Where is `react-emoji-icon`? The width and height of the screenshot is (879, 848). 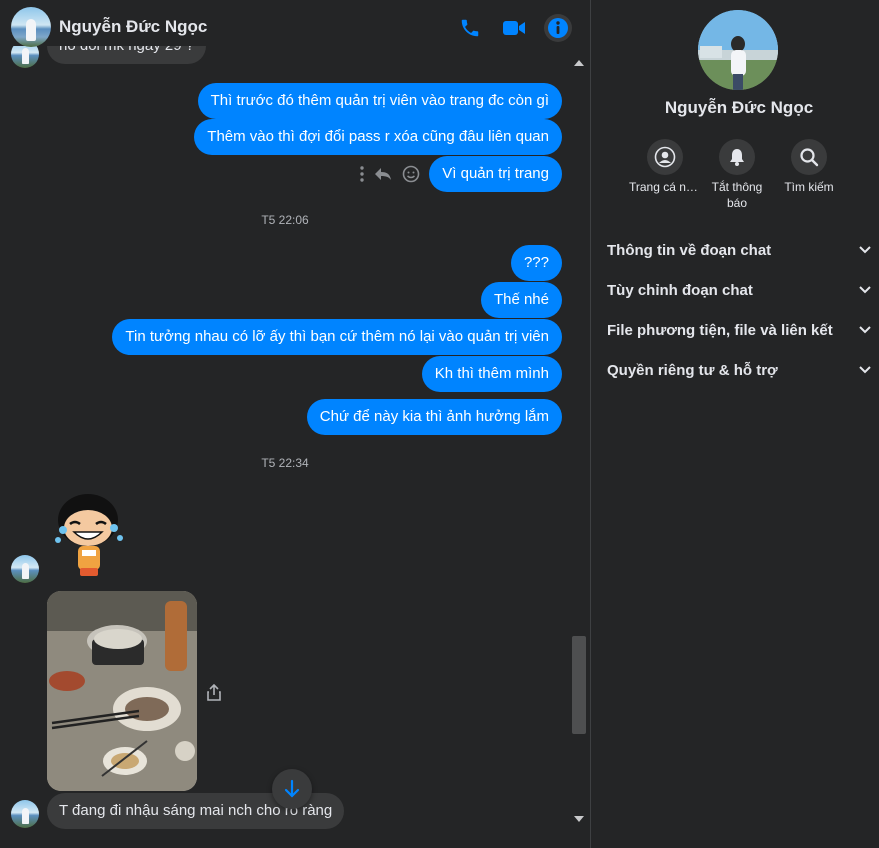 react-emoji-icon is located at coordinates (411, 176).